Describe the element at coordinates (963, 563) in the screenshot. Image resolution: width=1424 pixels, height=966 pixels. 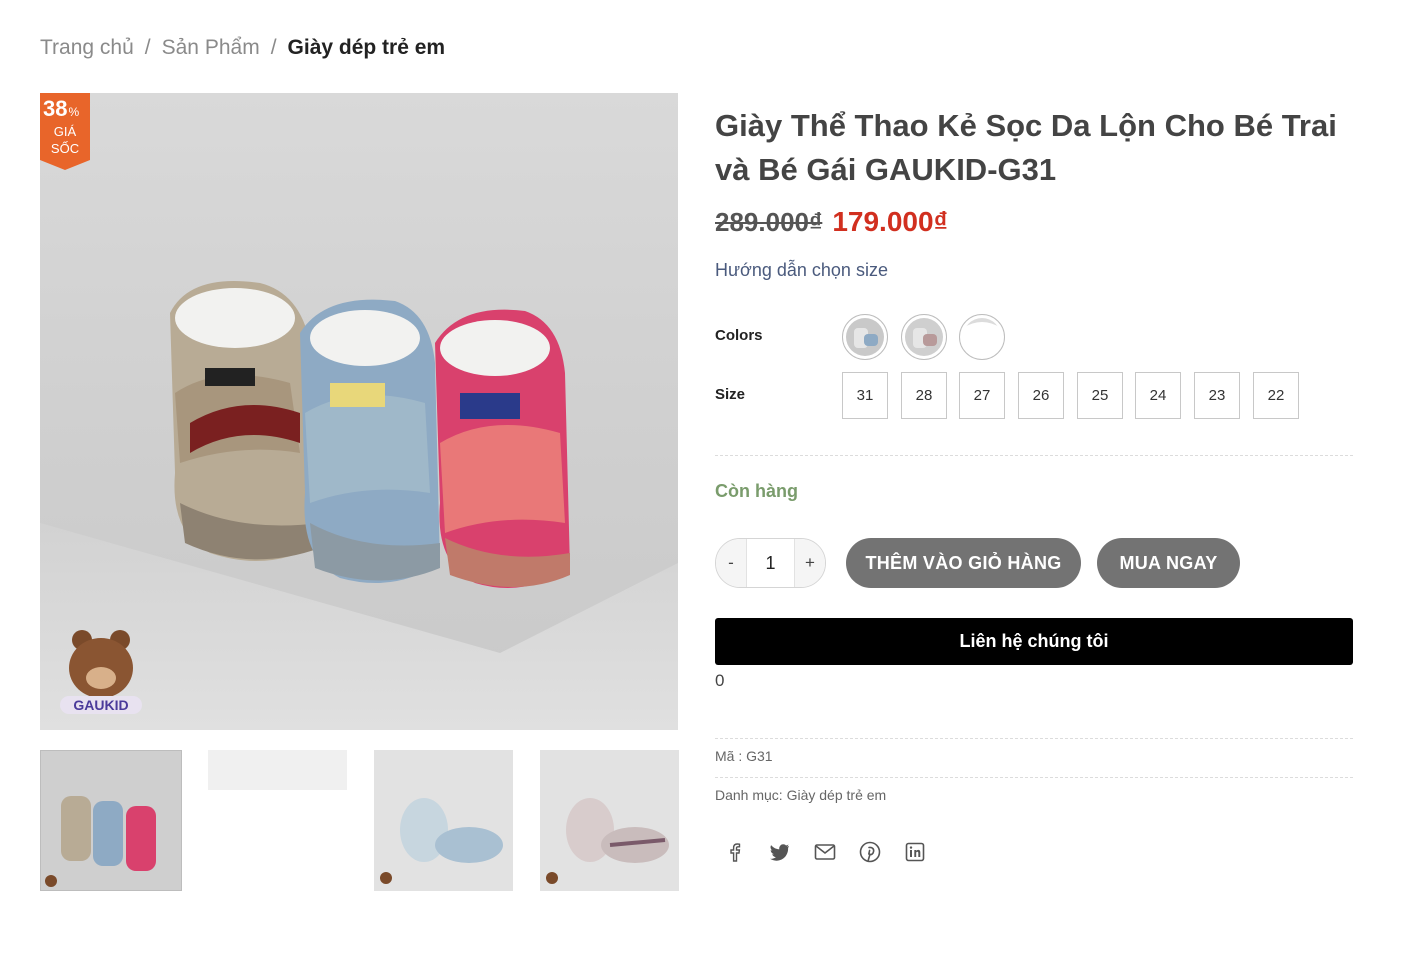
I see `add-to-cart-button: THÊM VÀO GIỎ HÀNG` at that location.